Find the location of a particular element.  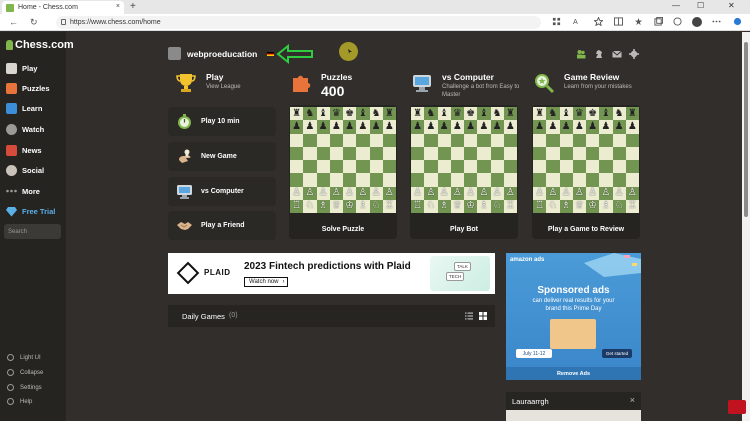

page-scrollbar is located at coordinates (746, 226).